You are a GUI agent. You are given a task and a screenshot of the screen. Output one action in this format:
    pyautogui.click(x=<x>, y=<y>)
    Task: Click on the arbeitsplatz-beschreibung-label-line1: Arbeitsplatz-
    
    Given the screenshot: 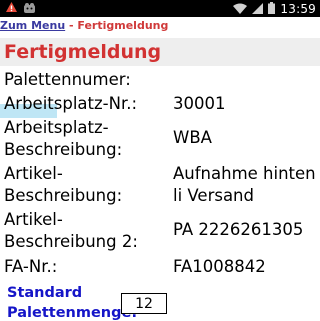 What is the action you would take?
    pyautogui.click(x=56, y=127)
    